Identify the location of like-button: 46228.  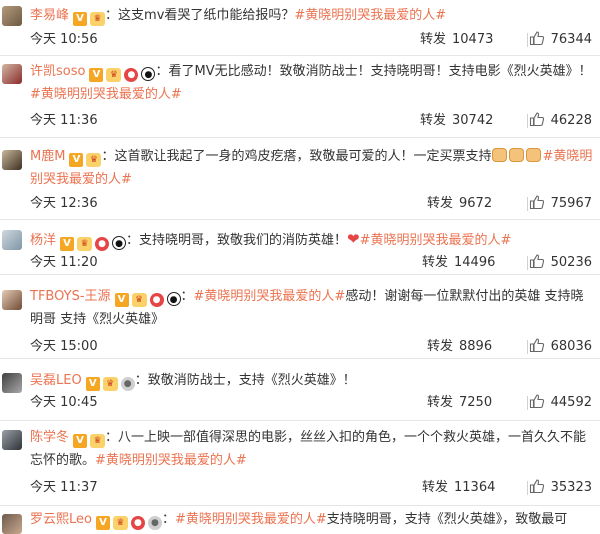
(560, 122).